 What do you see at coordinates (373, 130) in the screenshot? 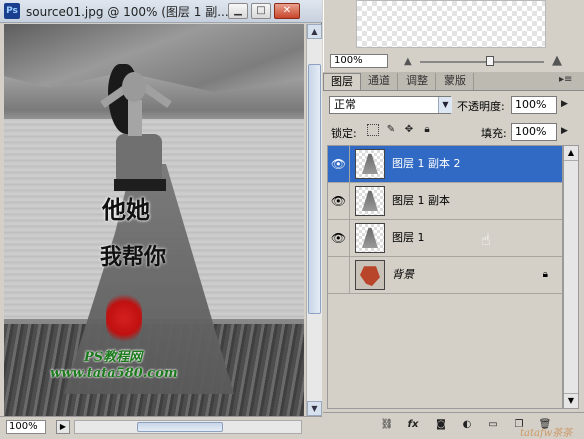
I see `lock-transparent-pixels-icon` at bounding box center [373, 130].